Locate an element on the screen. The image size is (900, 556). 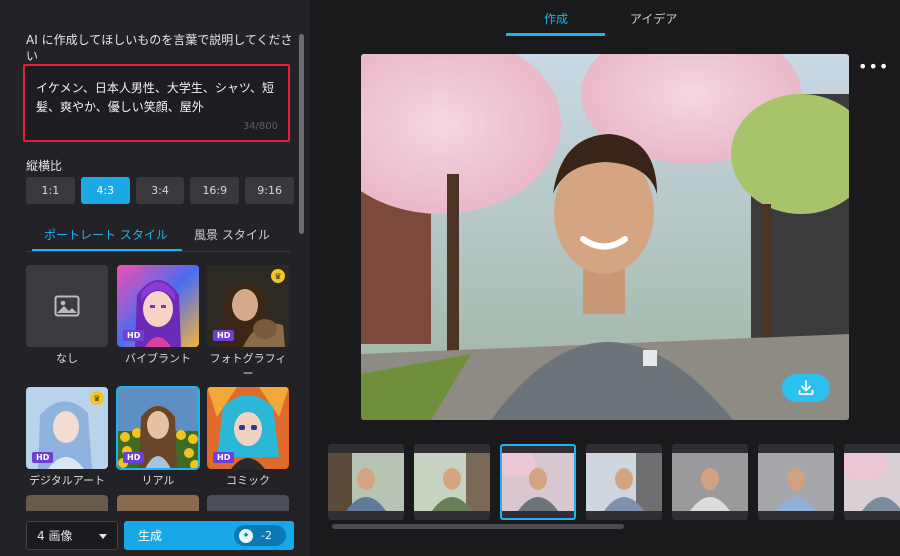
style-item-comic: HD コミック is located at coordinates (248, 437).